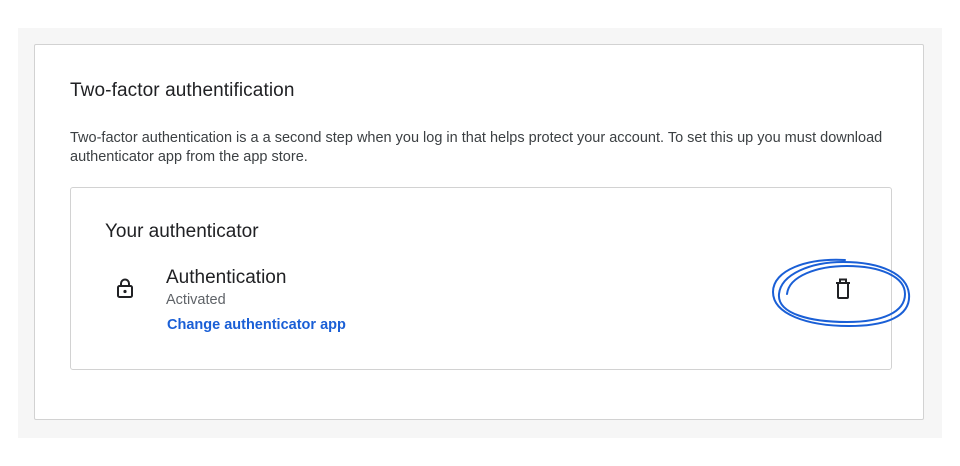  Describe the element at coordinates (182, 90) in the screenshot. I see `section-title: Two-factor authentification` at that location.